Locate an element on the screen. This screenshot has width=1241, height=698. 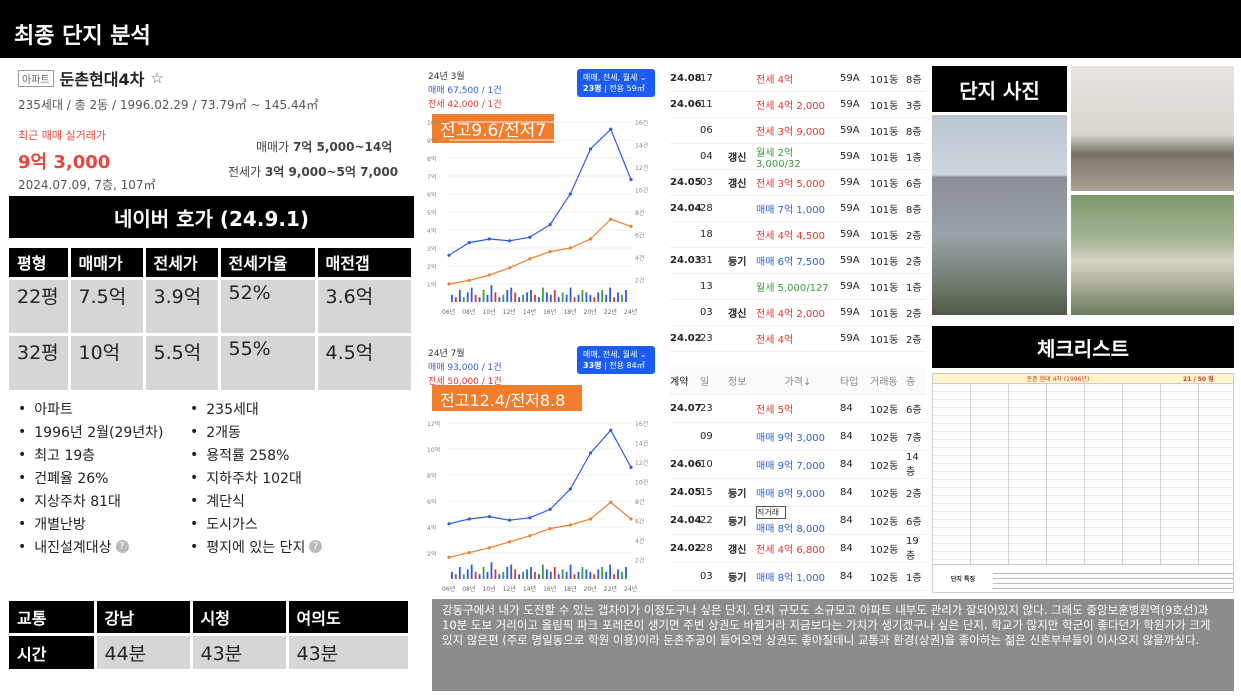
y-tick-label: 9억 is located at coordinates (431, 141).